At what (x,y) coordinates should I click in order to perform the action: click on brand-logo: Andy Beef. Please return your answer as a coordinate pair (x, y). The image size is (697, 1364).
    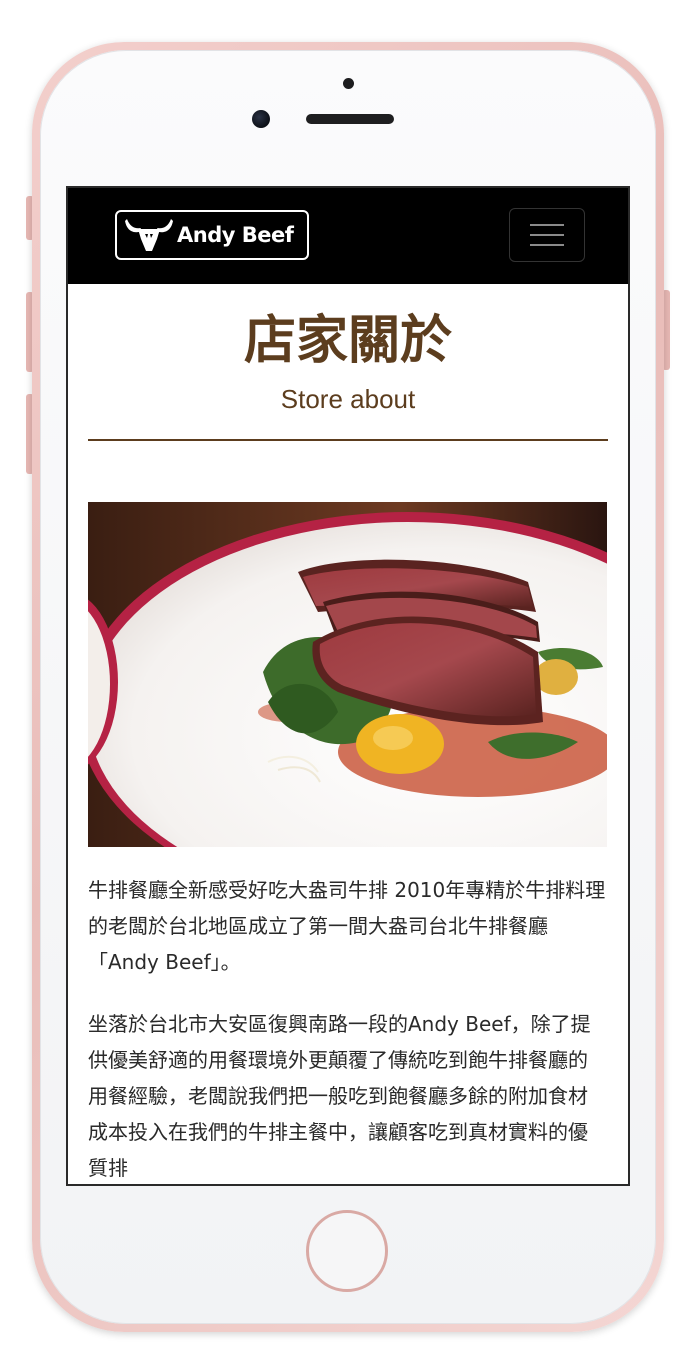
    Looking at the image, I should click on (212, 235).